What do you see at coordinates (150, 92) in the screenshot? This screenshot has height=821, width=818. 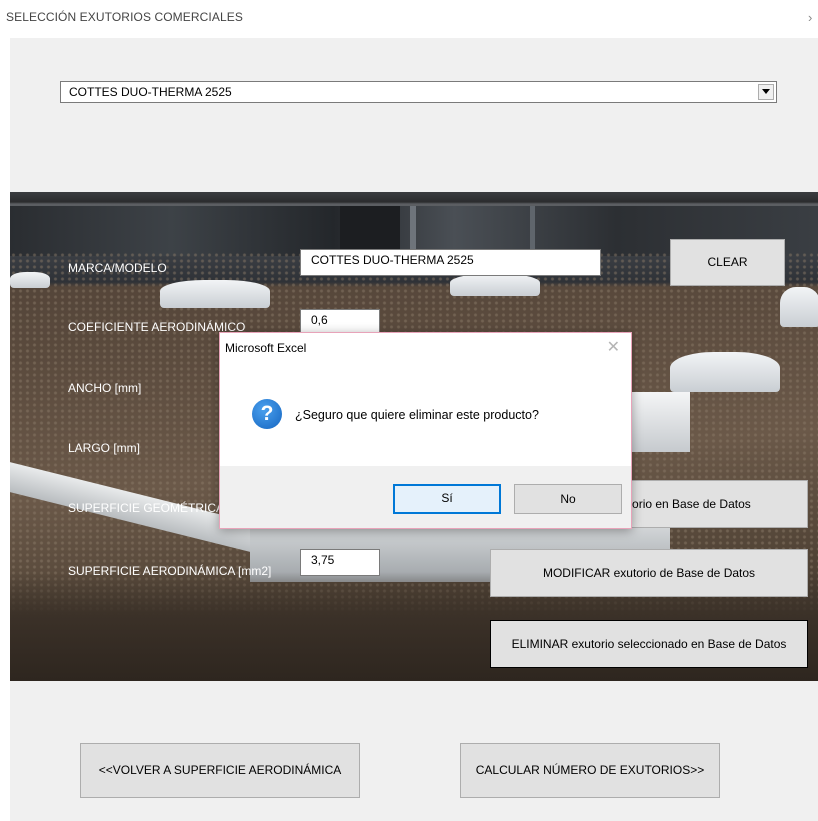 I see `product-select-value: COTTES DUO-THERMA 2525` at bounding box center [150, 92].